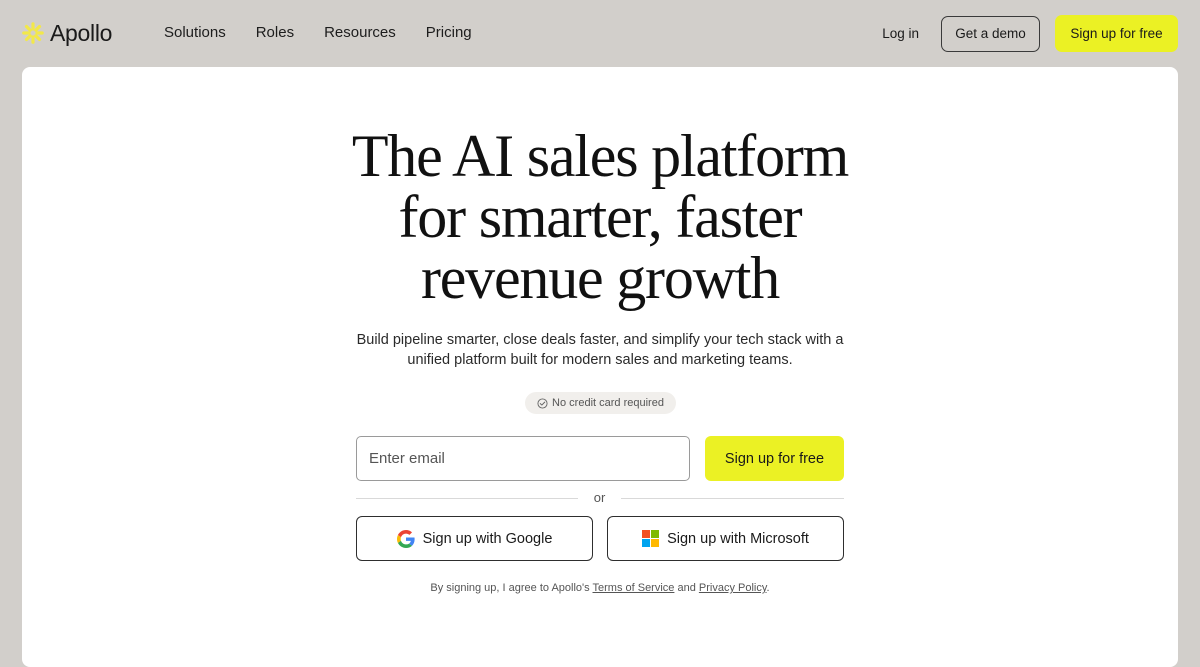  I want to click on brand-name: Apollo, so click(81, 32).